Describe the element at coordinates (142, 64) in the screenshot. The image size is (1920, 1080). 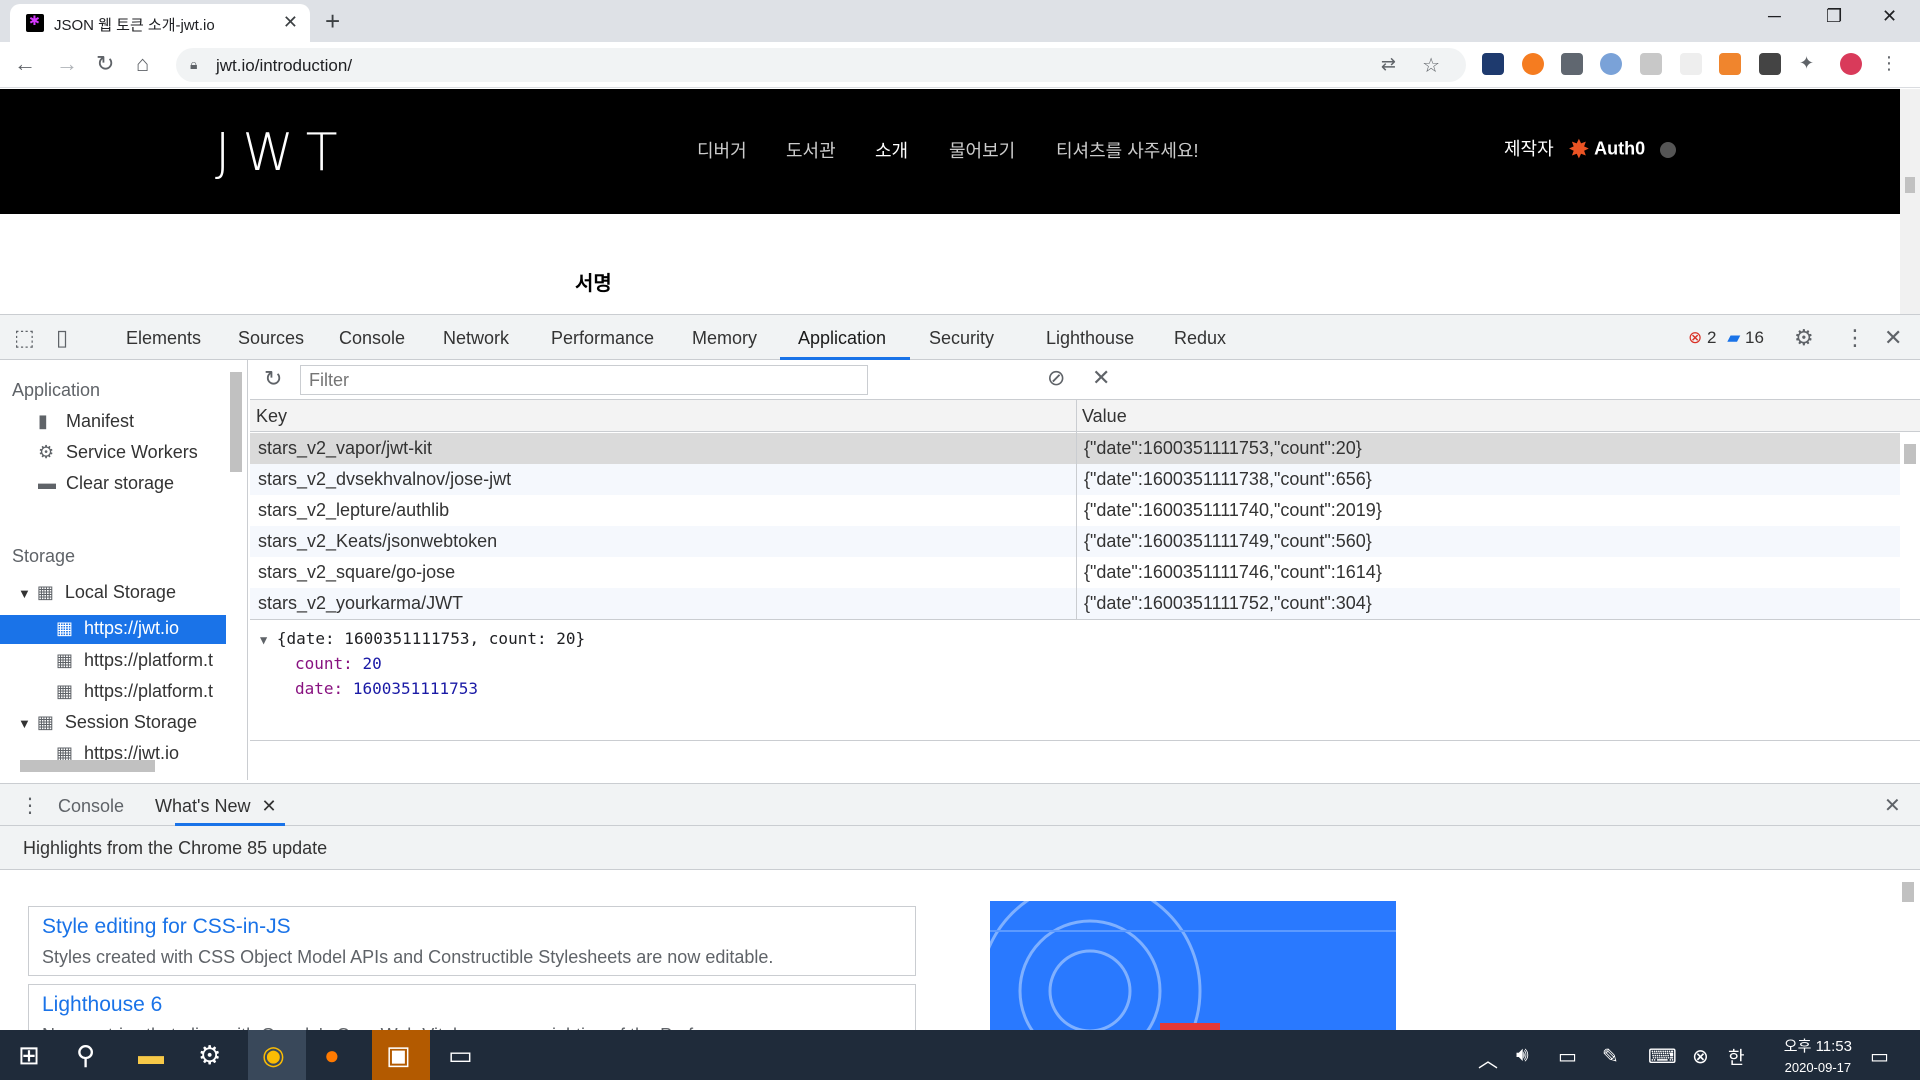
I see `home-icon: ⌂` at that location.